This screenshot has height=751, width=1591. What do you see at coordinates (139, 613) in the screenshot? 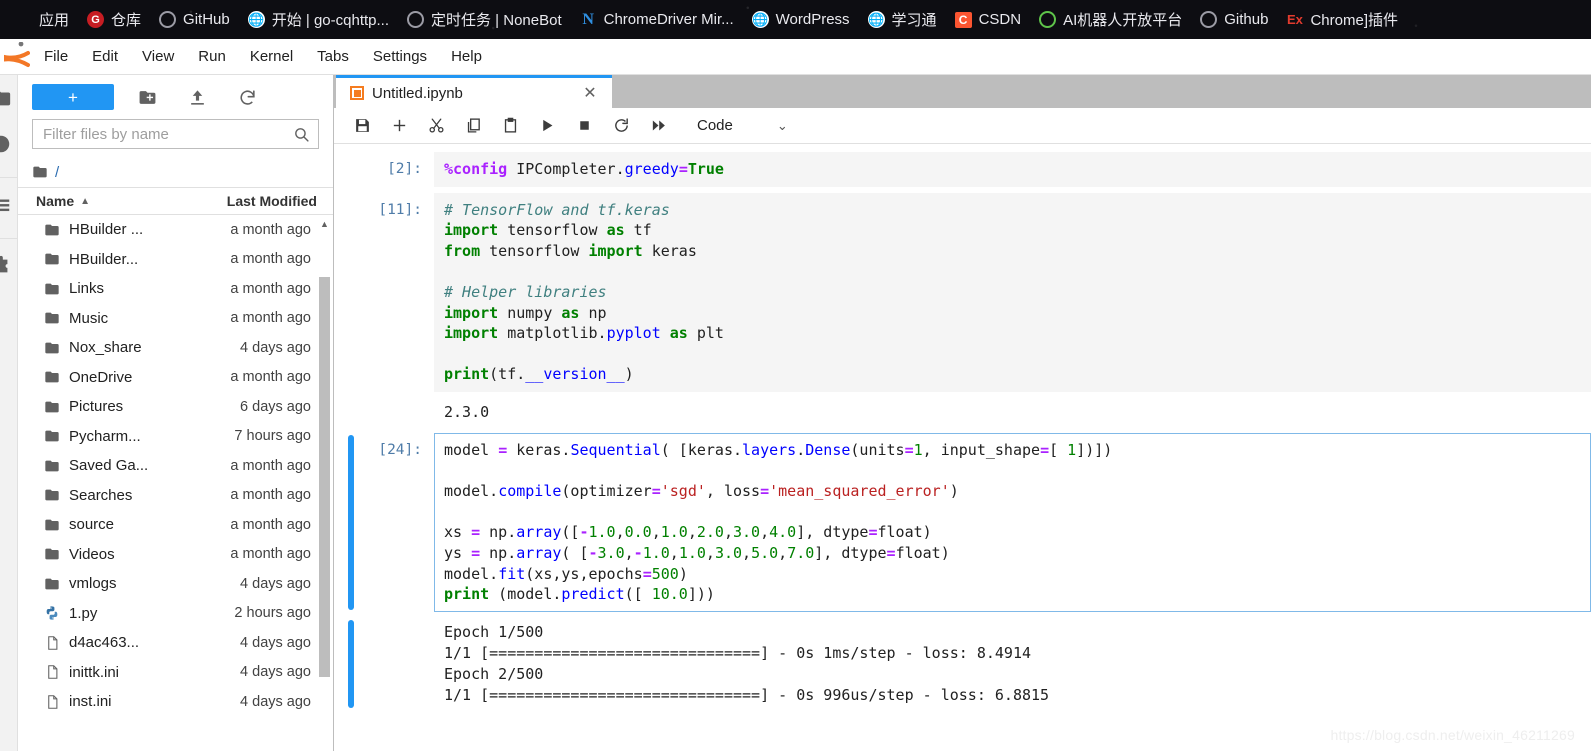
I see `file-item-name-cell: 1.py` at bounding box center [139, 613].